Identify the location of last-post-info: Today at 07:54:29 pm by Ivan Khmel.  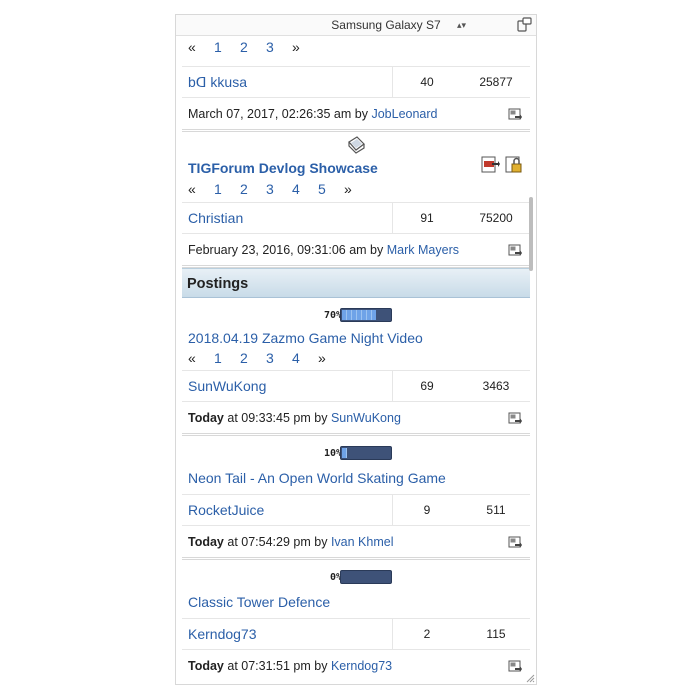
(290, 542).